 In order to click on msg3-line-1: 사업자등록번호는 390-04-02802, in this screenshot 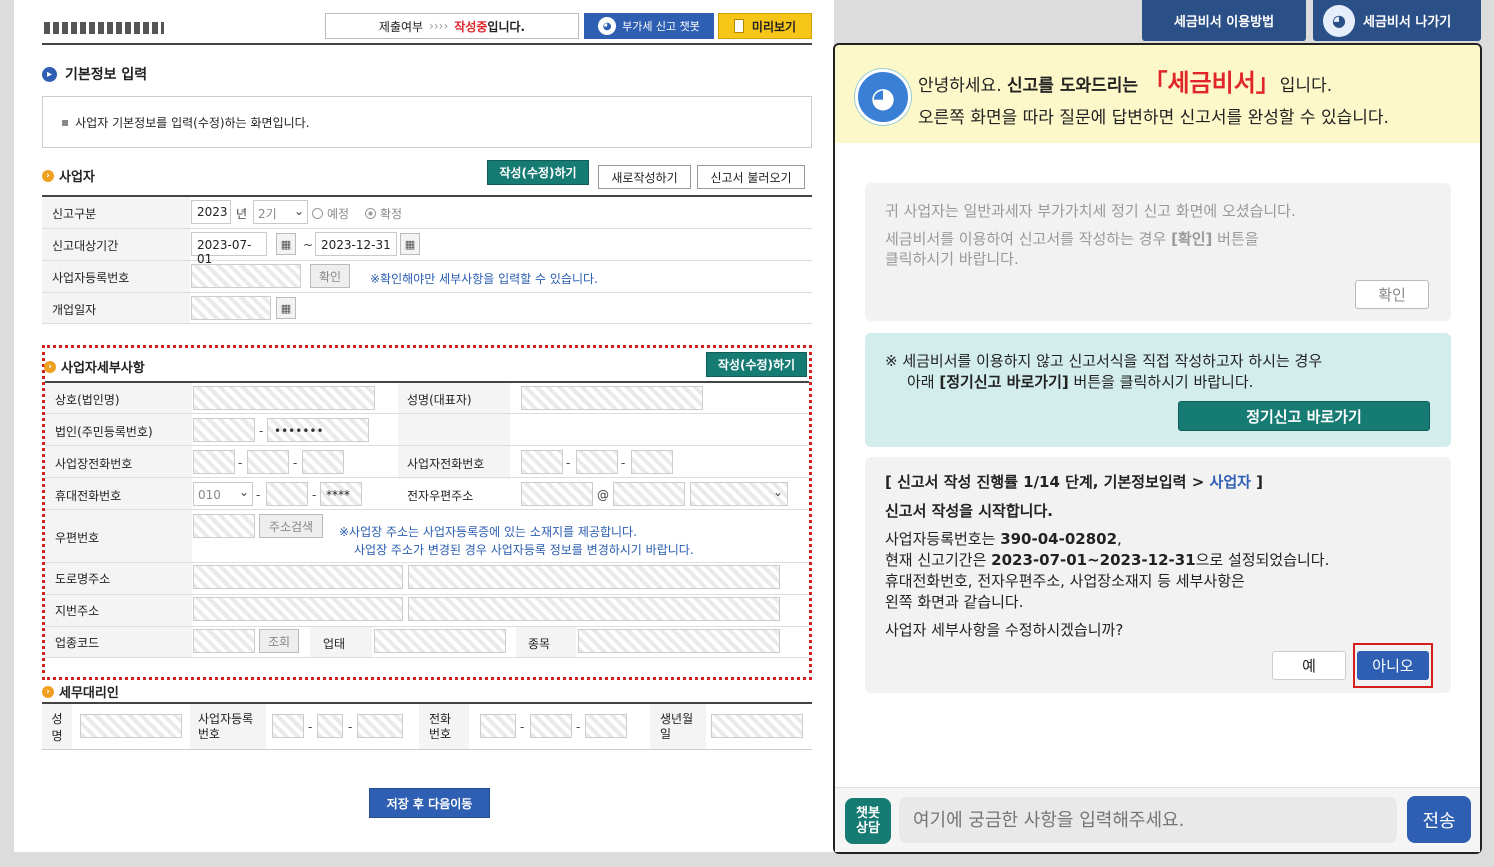, I will do `click(1003, 539)`.